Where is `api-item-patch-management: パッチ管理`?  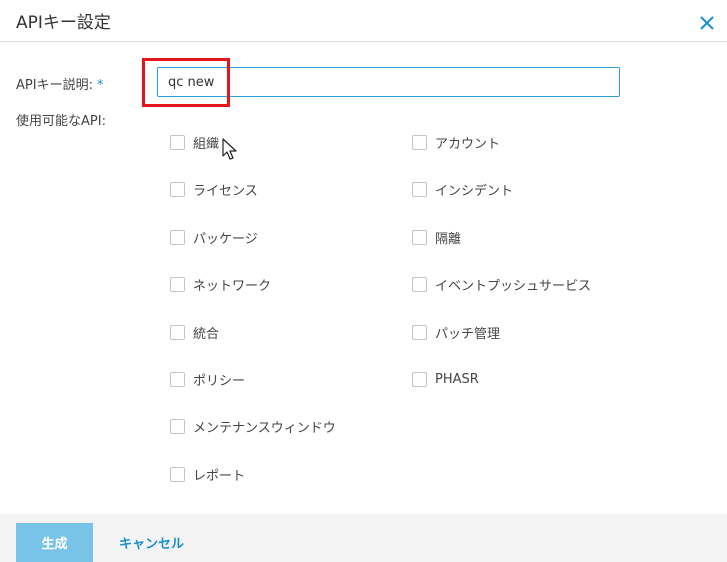 api-item-patch-management: パッチ管理 is located at coordinates (456, 332).